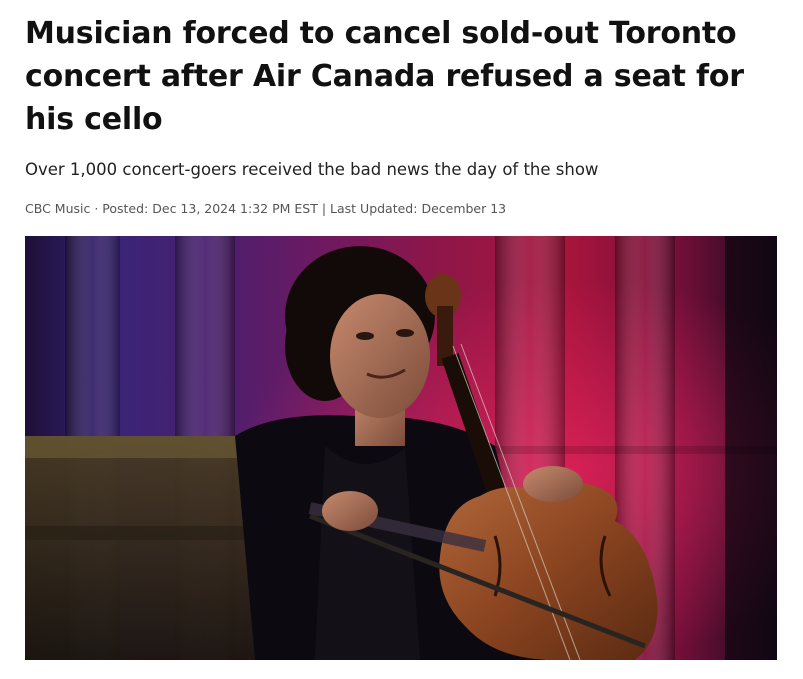  I want to click on byline-posted-label: Posted:, so click(127, 208).